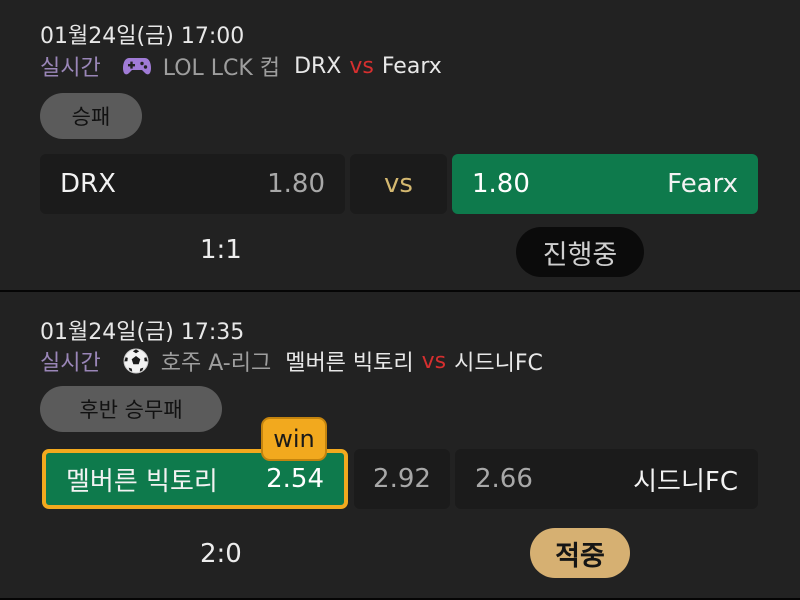  I want to click on match-info: 실시간 LOL LCK 컵 DRX vs Fearx, so click(241, 66).